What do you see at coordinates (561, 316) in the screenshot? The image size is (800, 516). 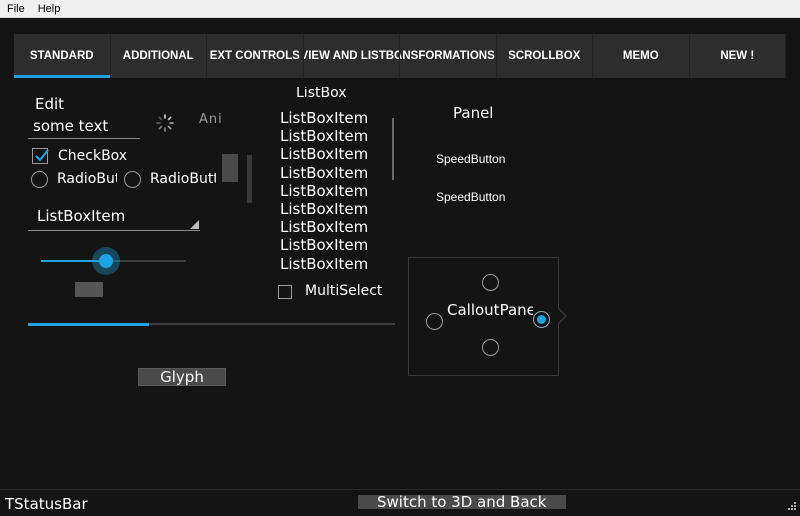 I see `callout-pointer-inner` at bounding box center [561, 316].